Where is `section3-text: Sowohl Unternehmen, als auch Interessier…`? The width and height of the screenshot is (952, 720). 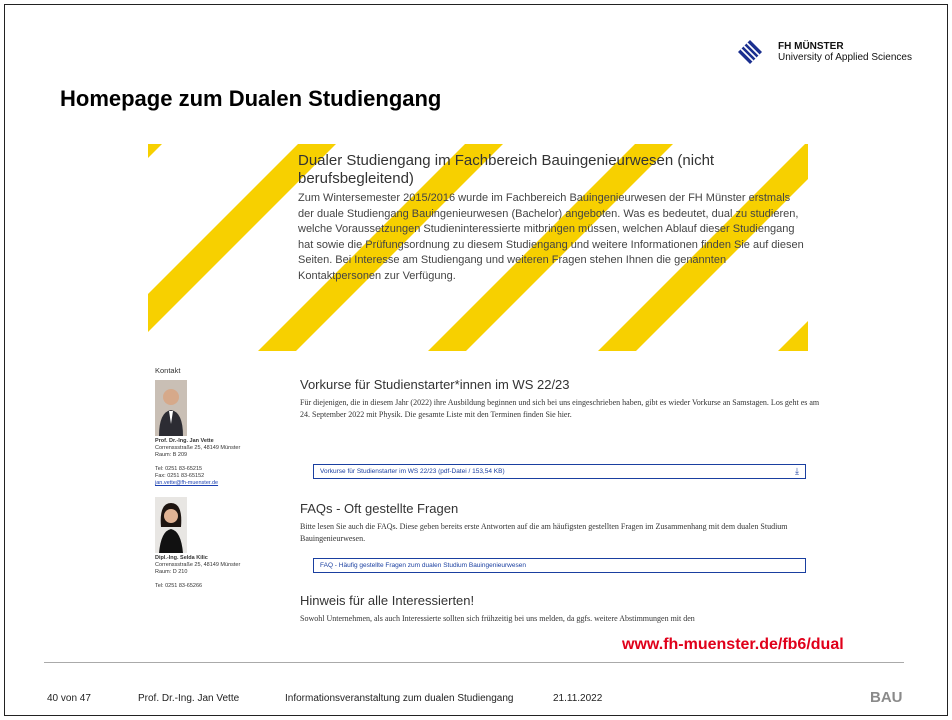 section3-text: Sowohl Unternehmen, als auch Interessier… is located at coordinates (497, 618).